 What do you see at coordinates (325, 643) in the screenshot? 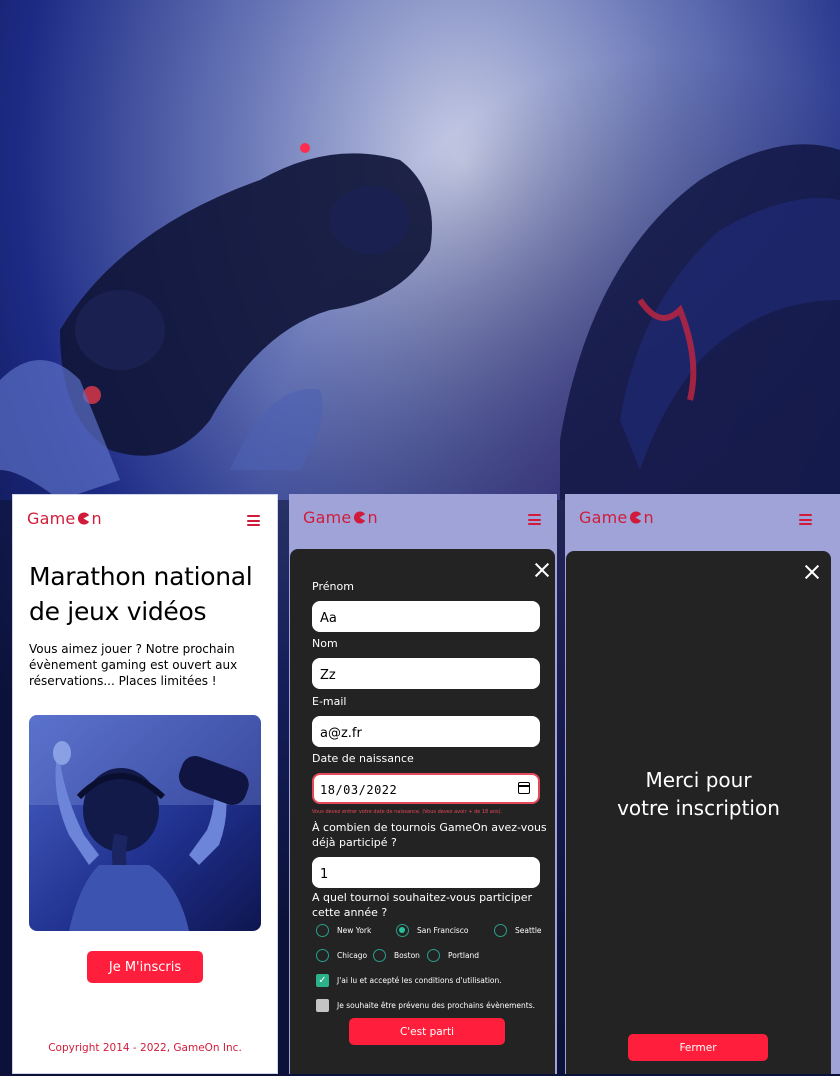
I see `last-name-label: Nom` at bounding box center [325, 643].